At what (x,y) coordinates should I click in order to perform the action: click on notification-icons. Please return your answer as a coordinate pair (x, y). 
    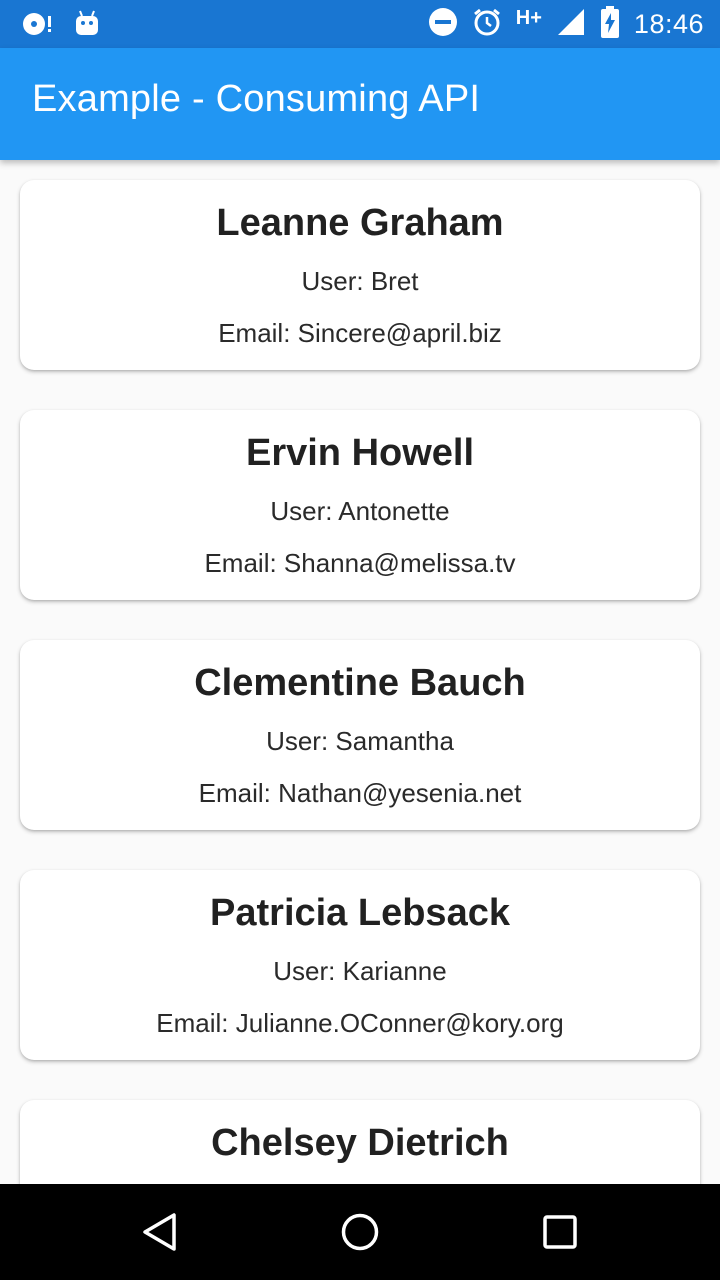
    Looking at the image, I should click on (60, 25).